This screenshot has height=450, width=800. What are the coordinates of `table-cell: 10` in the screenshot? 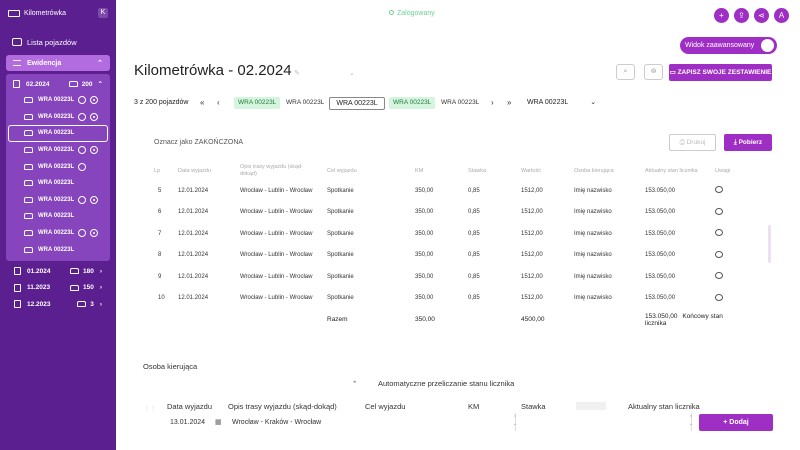 It's located at (161, 298).